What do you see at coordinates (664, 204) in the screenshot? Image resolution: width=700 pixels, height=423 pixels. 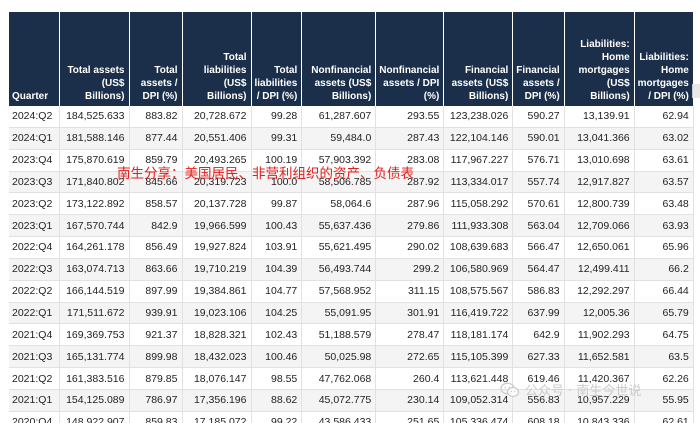 I see `table-cell: 63.48` at bounding box center [664, 204].